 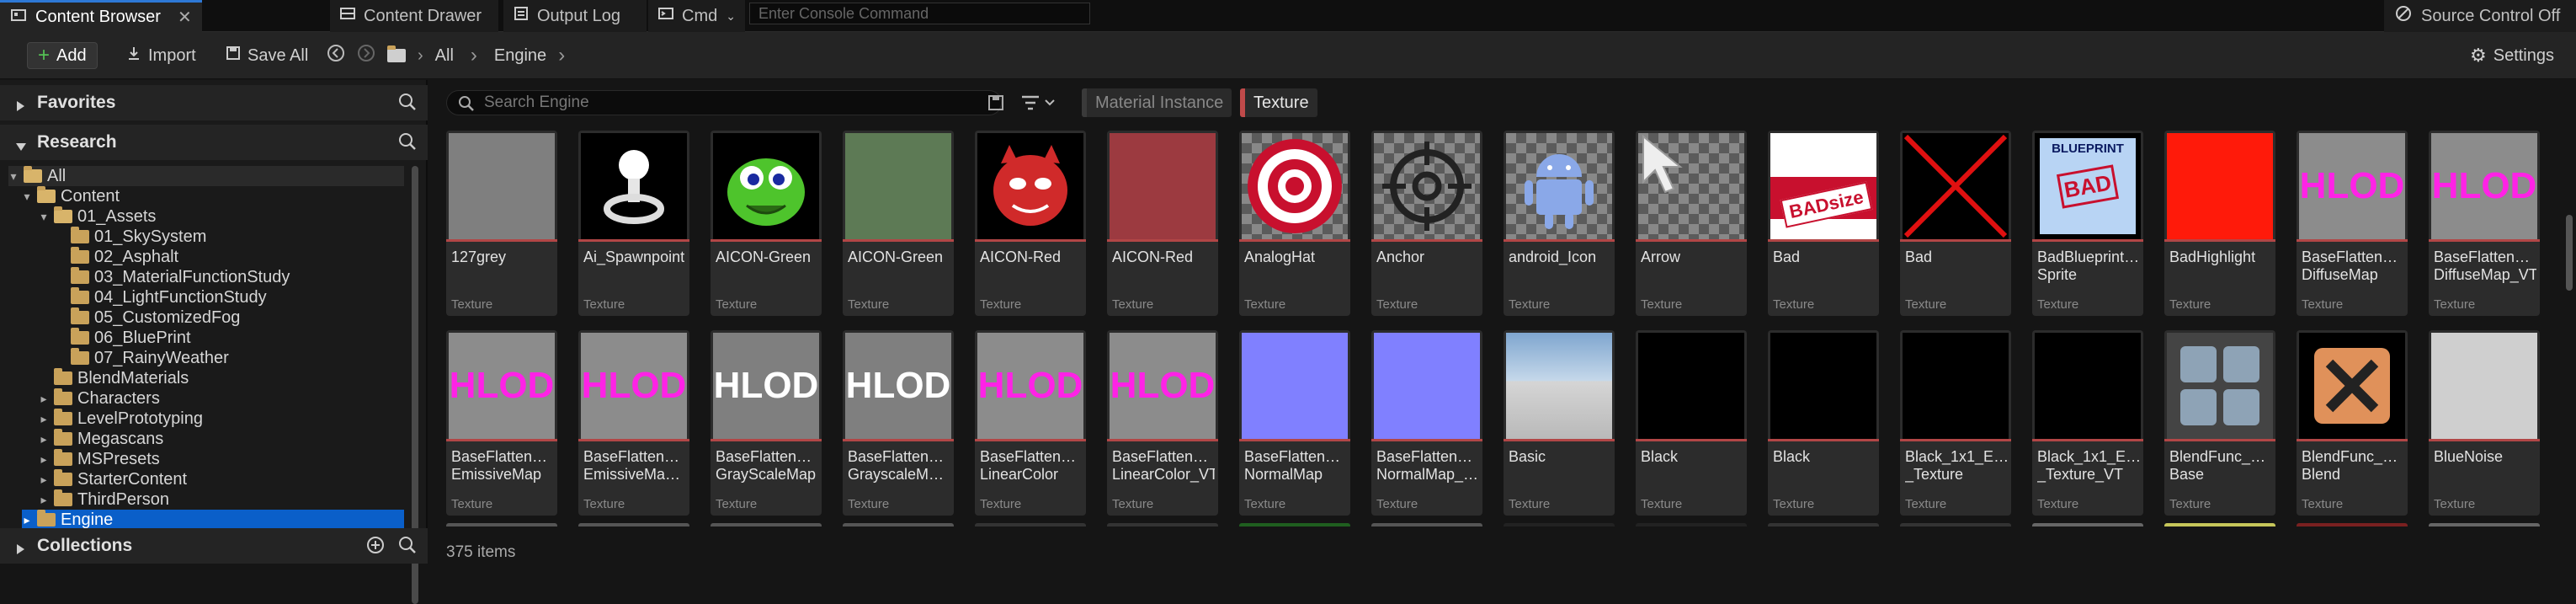 What do you see at coordinates (1426, 423) in the screenshot?
I see `asset-card: BaseFlatten… NormalMap_… Texture` at bounding box center [1426, 423].